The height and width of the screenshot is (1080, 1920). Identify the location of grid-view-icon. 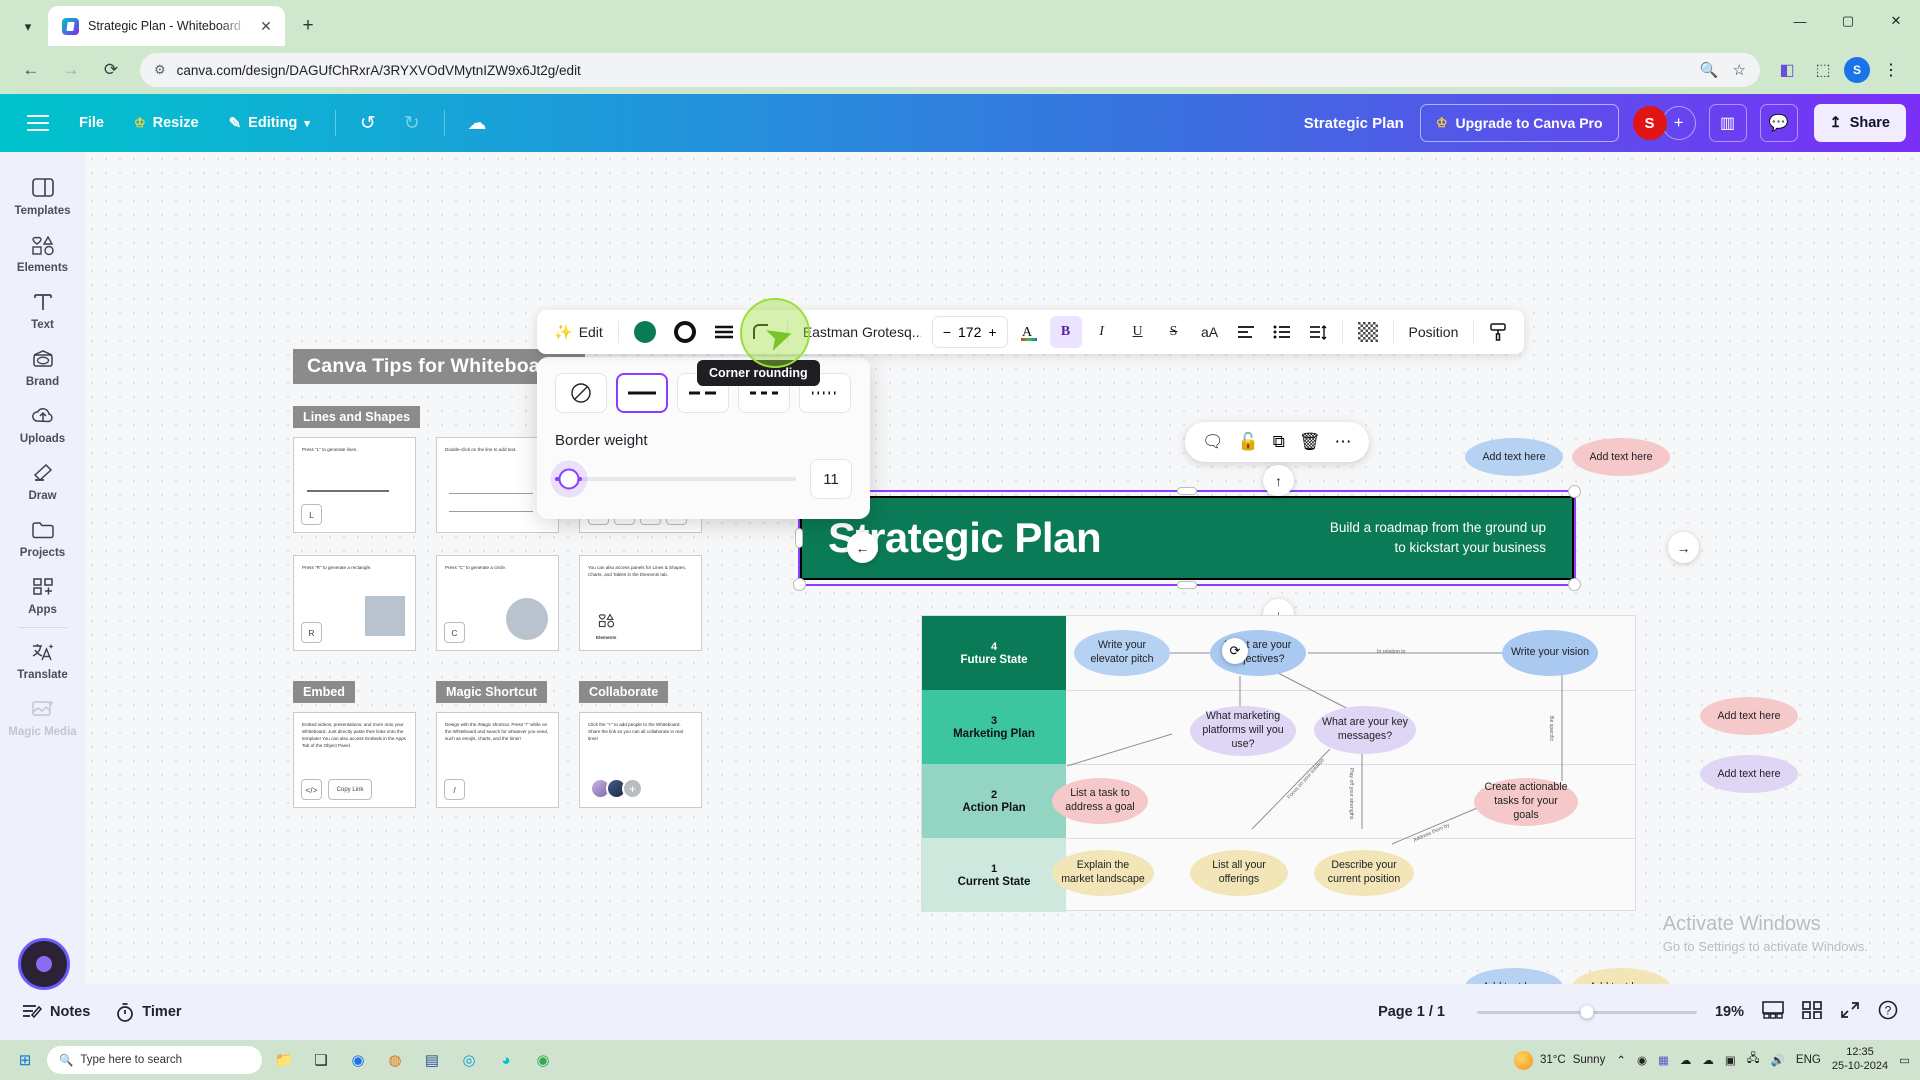
(1812, 1012).